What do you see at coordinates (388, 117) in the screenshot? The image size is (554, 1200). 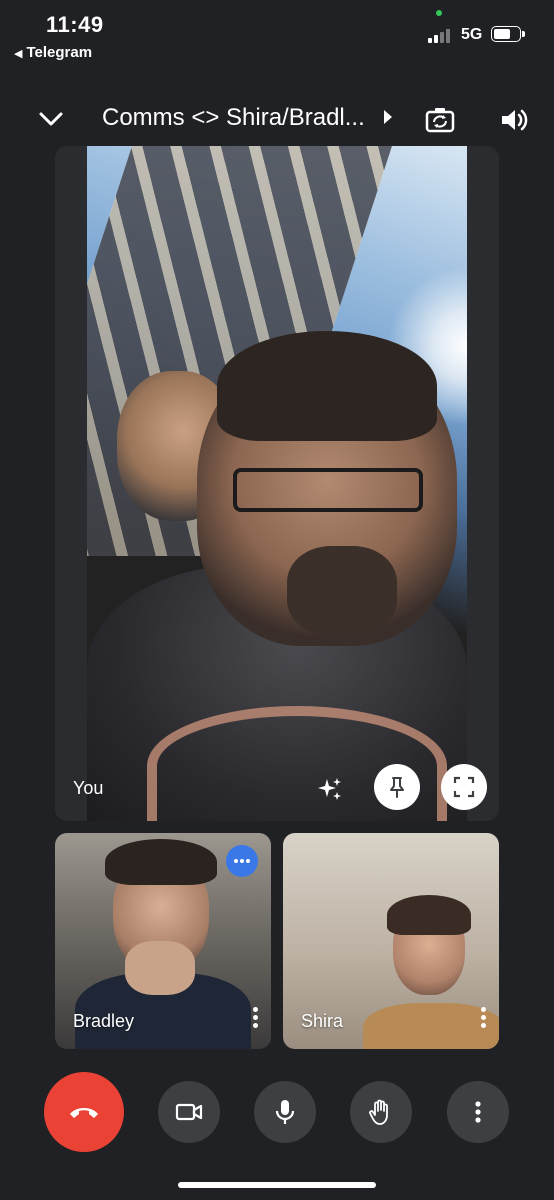 I see `caret-right-icon` at bounding box center [388, 117].